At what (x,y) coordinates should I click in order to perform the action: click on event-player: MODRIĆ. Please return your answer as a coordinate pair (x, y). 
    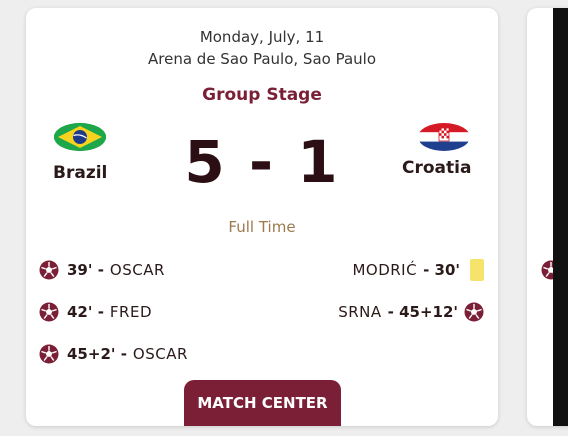
    Looking at the image, I should click on (385, 270).